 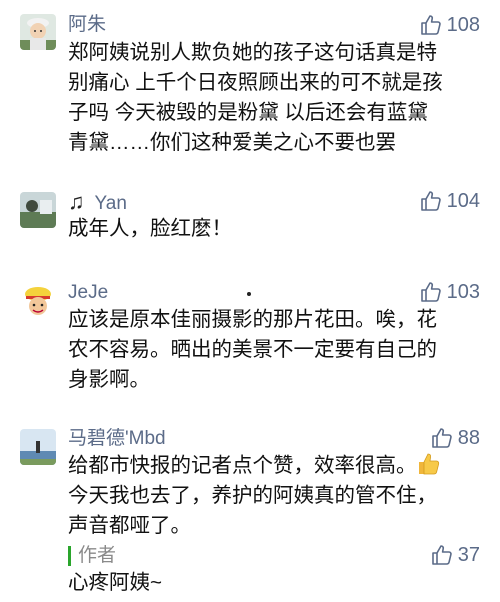 What do you see at coordinates (428, 464) in the screenshot?
I see `thumbs-up-emoji-icon` at bounding box center [428, 464].